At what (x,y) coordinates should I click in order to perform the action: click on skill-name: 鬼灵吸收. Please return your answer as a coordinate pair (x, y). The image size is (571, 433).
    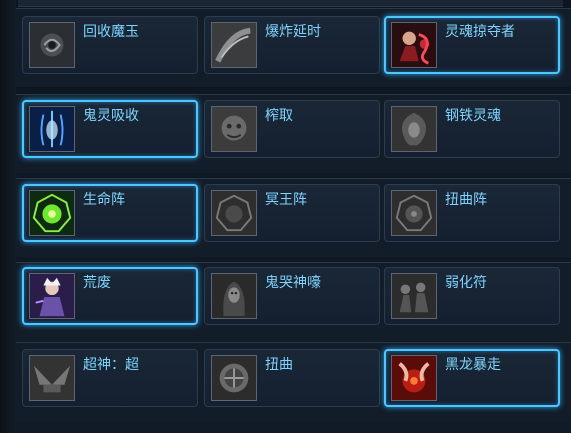
    Looking at the image, I should click on (111, 116).